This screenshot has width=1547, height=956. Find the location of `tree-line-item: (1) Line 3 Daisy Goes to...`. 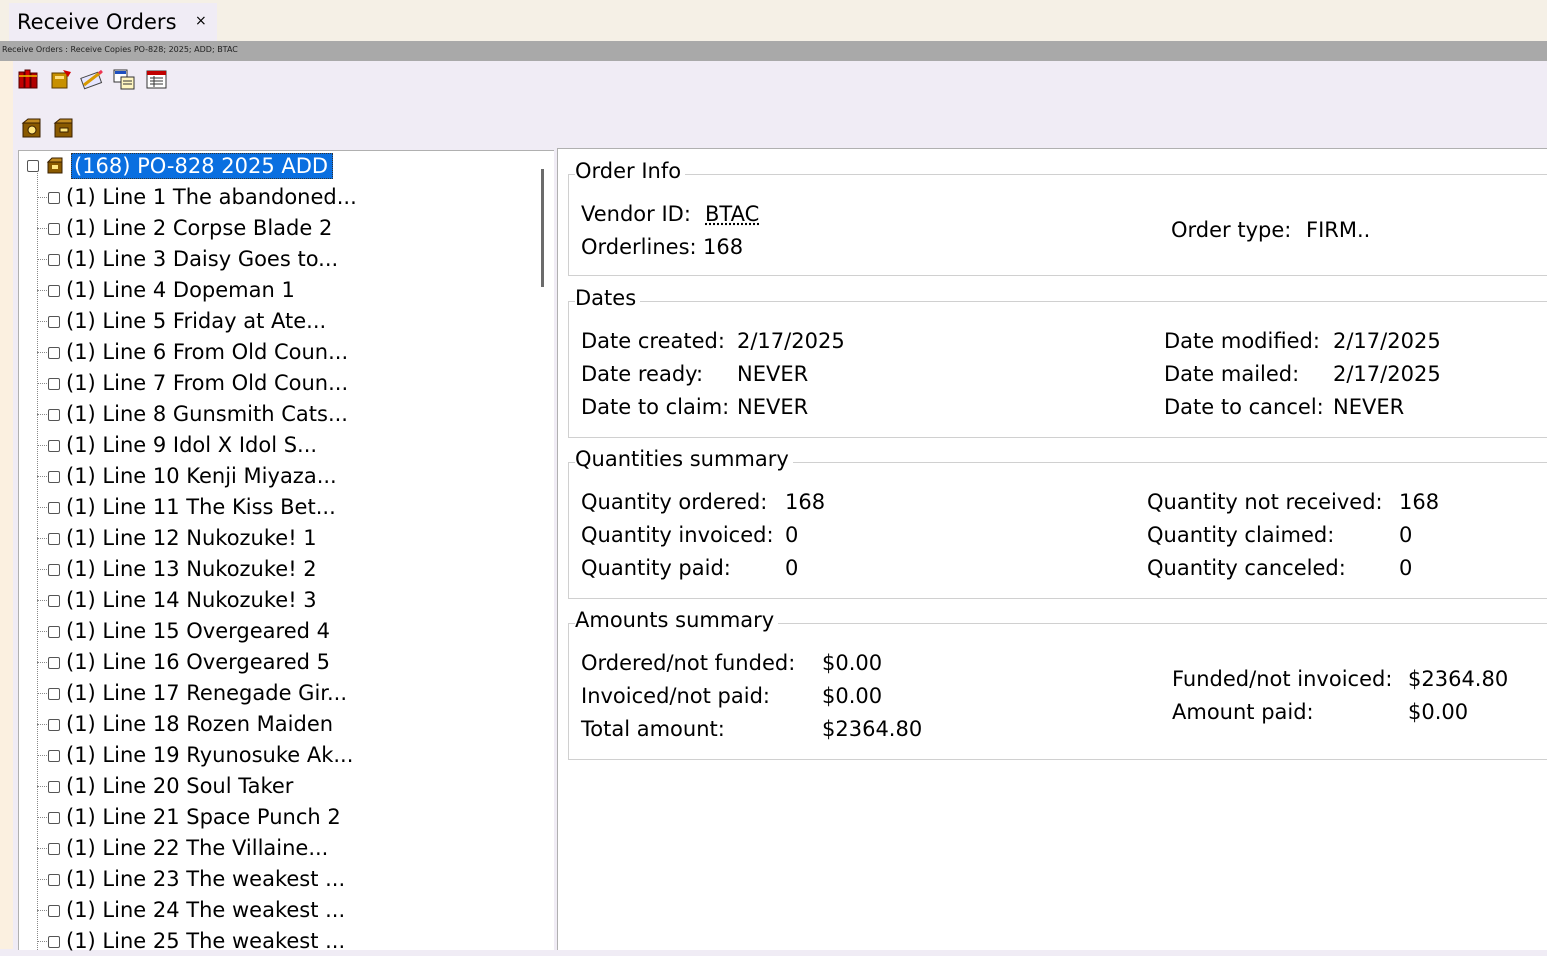

tree-line-item: (1) Line 3 Daisy Goes to... is located at coordinates (279, 260).